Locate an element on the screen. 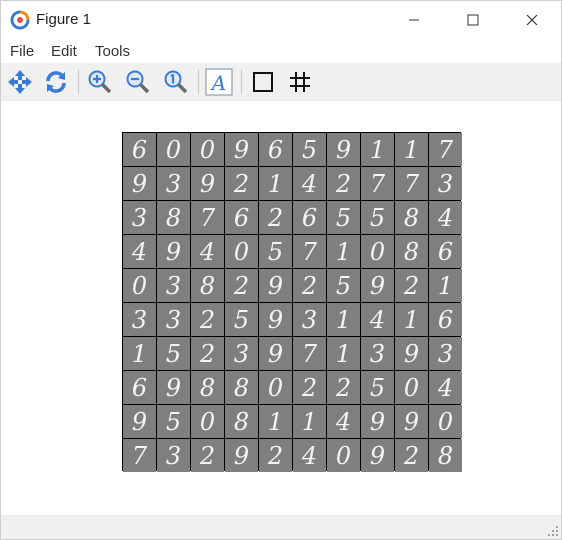 The image size is (562, 540). grid-button is located at coordinates (300, 82).